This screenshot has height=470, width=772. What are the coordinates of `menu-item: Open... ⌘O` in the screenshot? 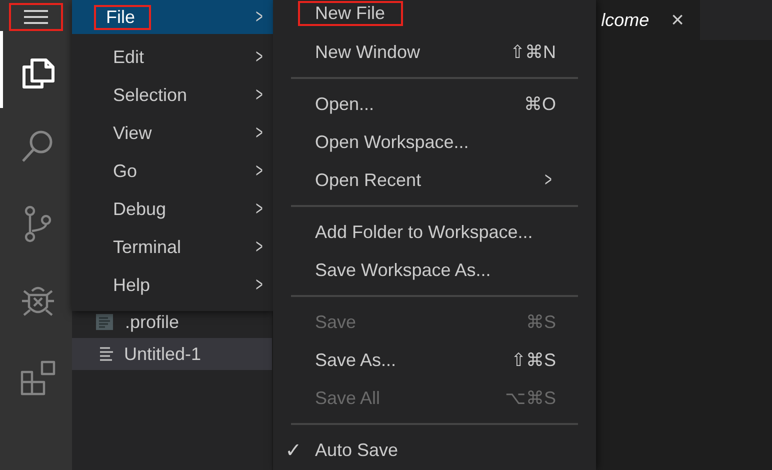 It's located at (434, 104).